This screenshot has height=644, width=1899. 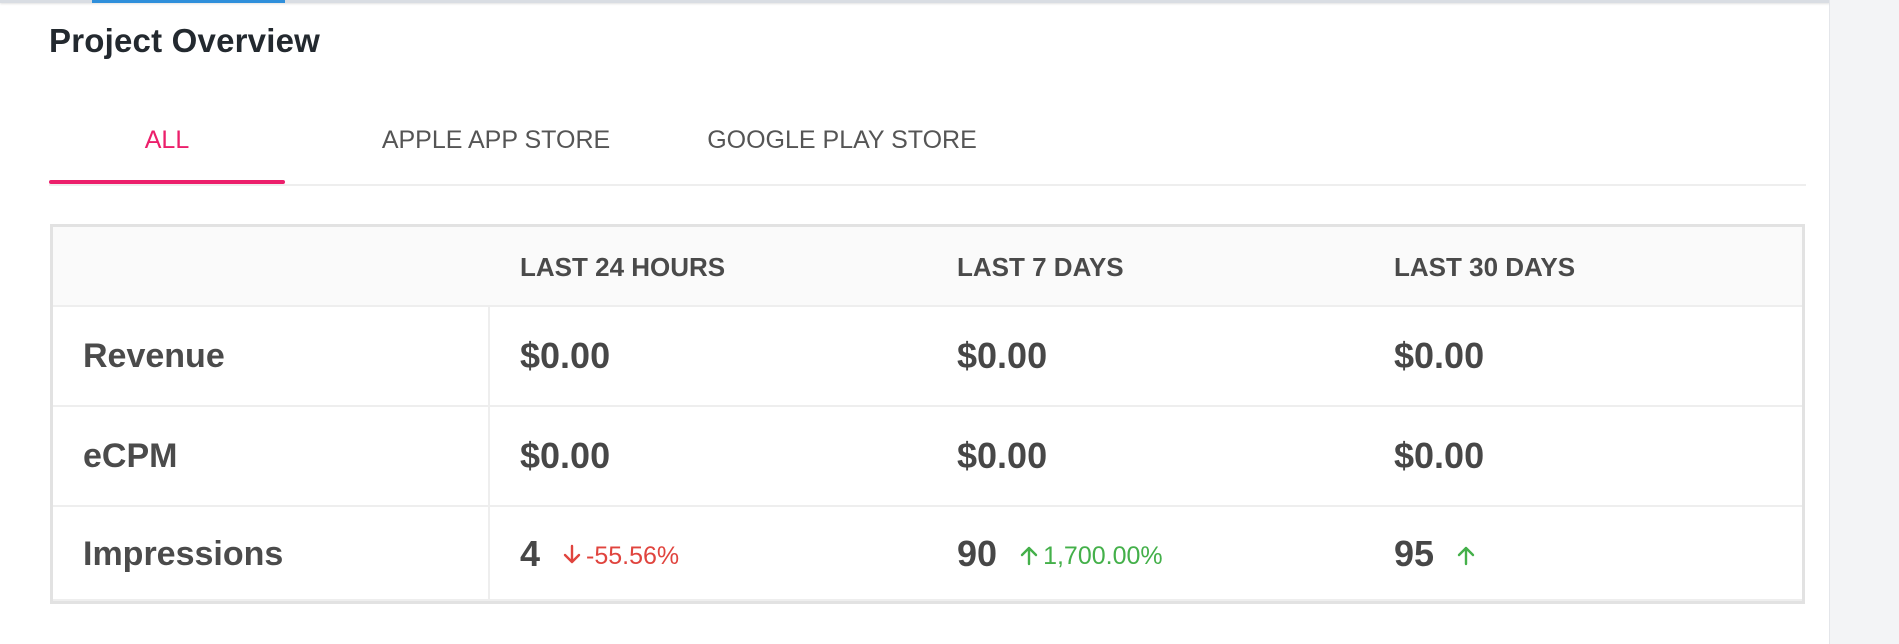 What do you see at coordinates (1439, 355) in the screenshot?
I see `revenue-last-30-days: $0.00` at bounding box center [1439, 355].